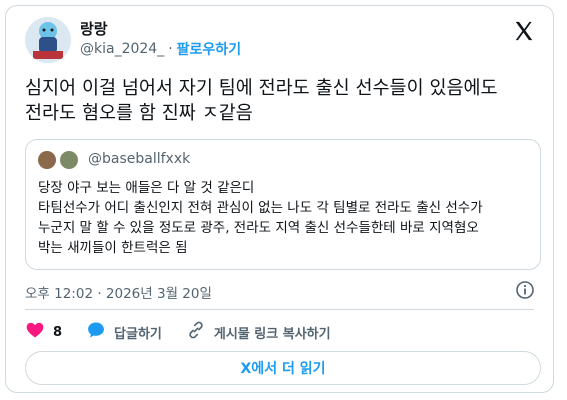 This screenshot has height=400, width=567. I want to click on alien-emoji-icon, so click(69, 160).